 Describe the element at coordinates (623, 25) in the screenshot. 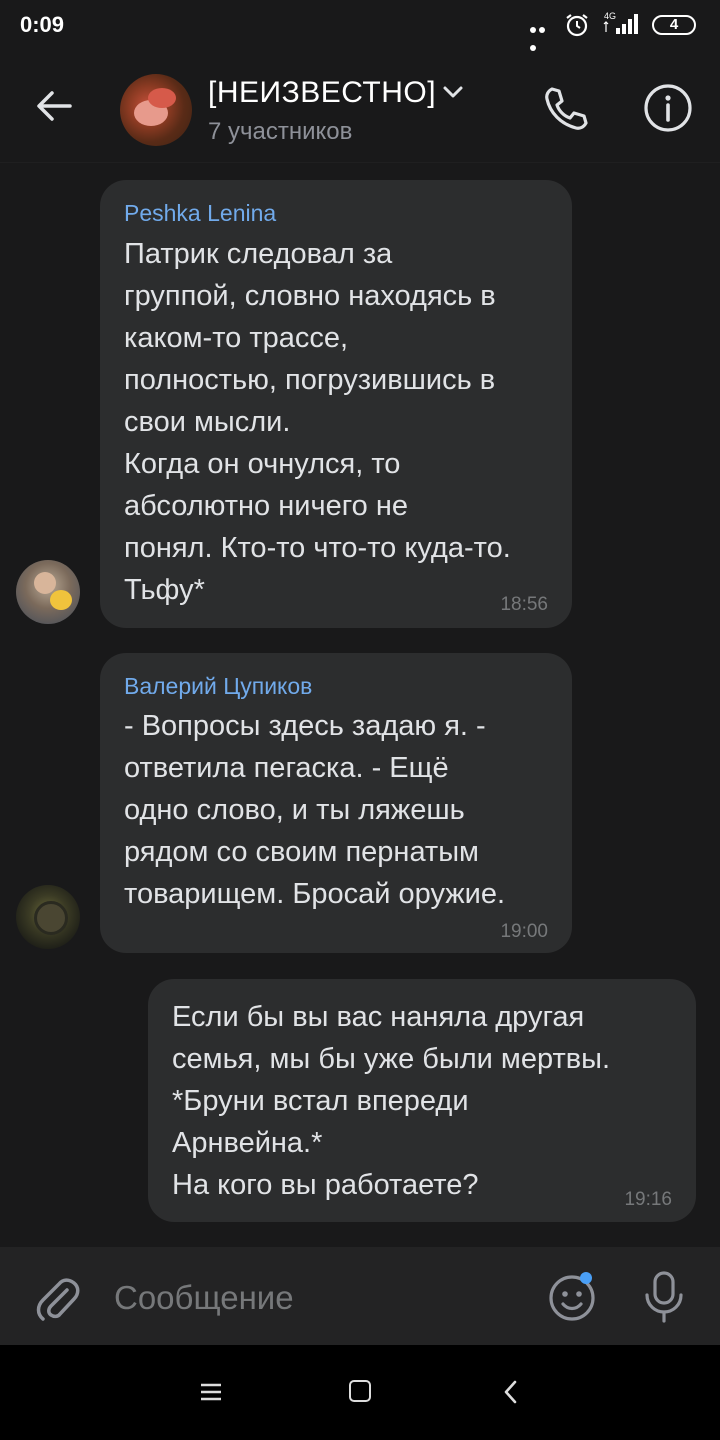

I see `signal-icon: 4G` at that location.